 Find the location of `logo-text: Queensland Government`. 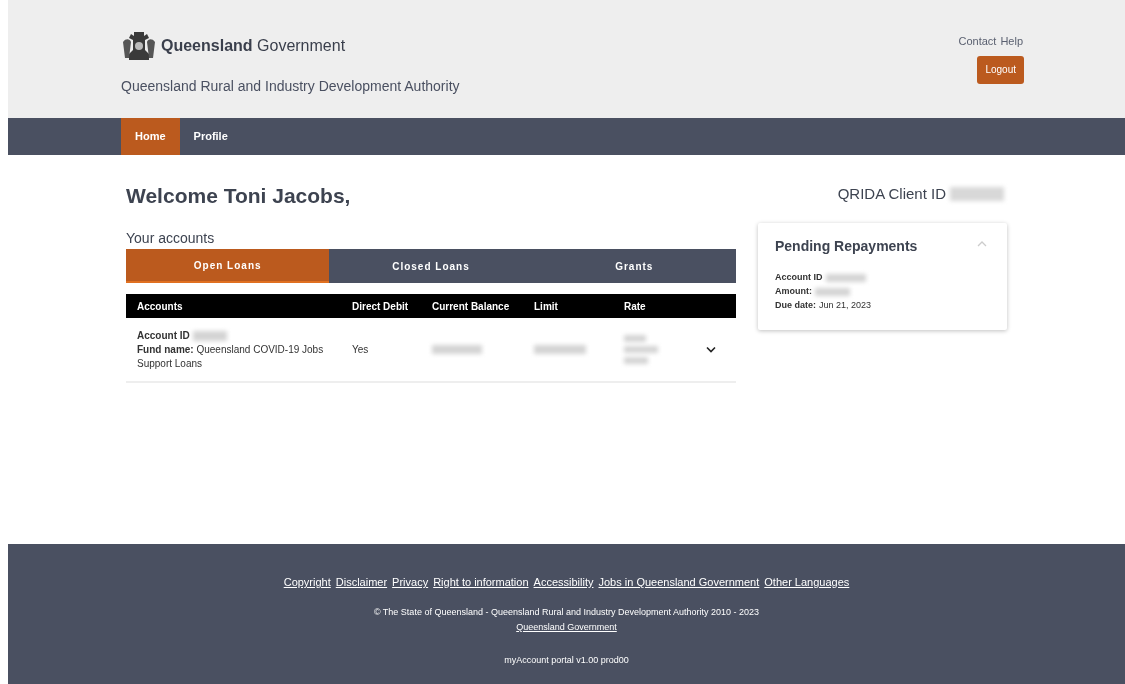

logo-text: Queensland Government is located at coordinates (253, 46).